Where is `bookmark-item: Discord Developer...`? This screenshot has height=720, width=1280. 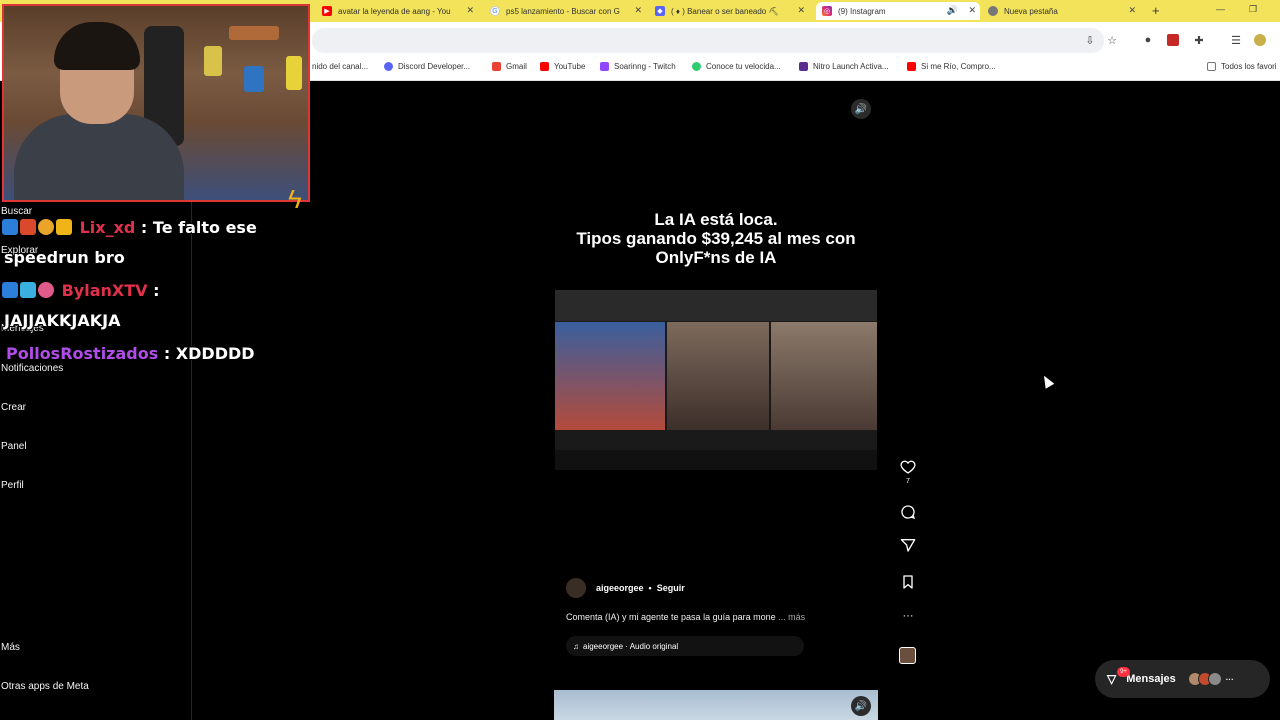
bookmark-item: Discord Developer... is located at coordinates (427, 66).